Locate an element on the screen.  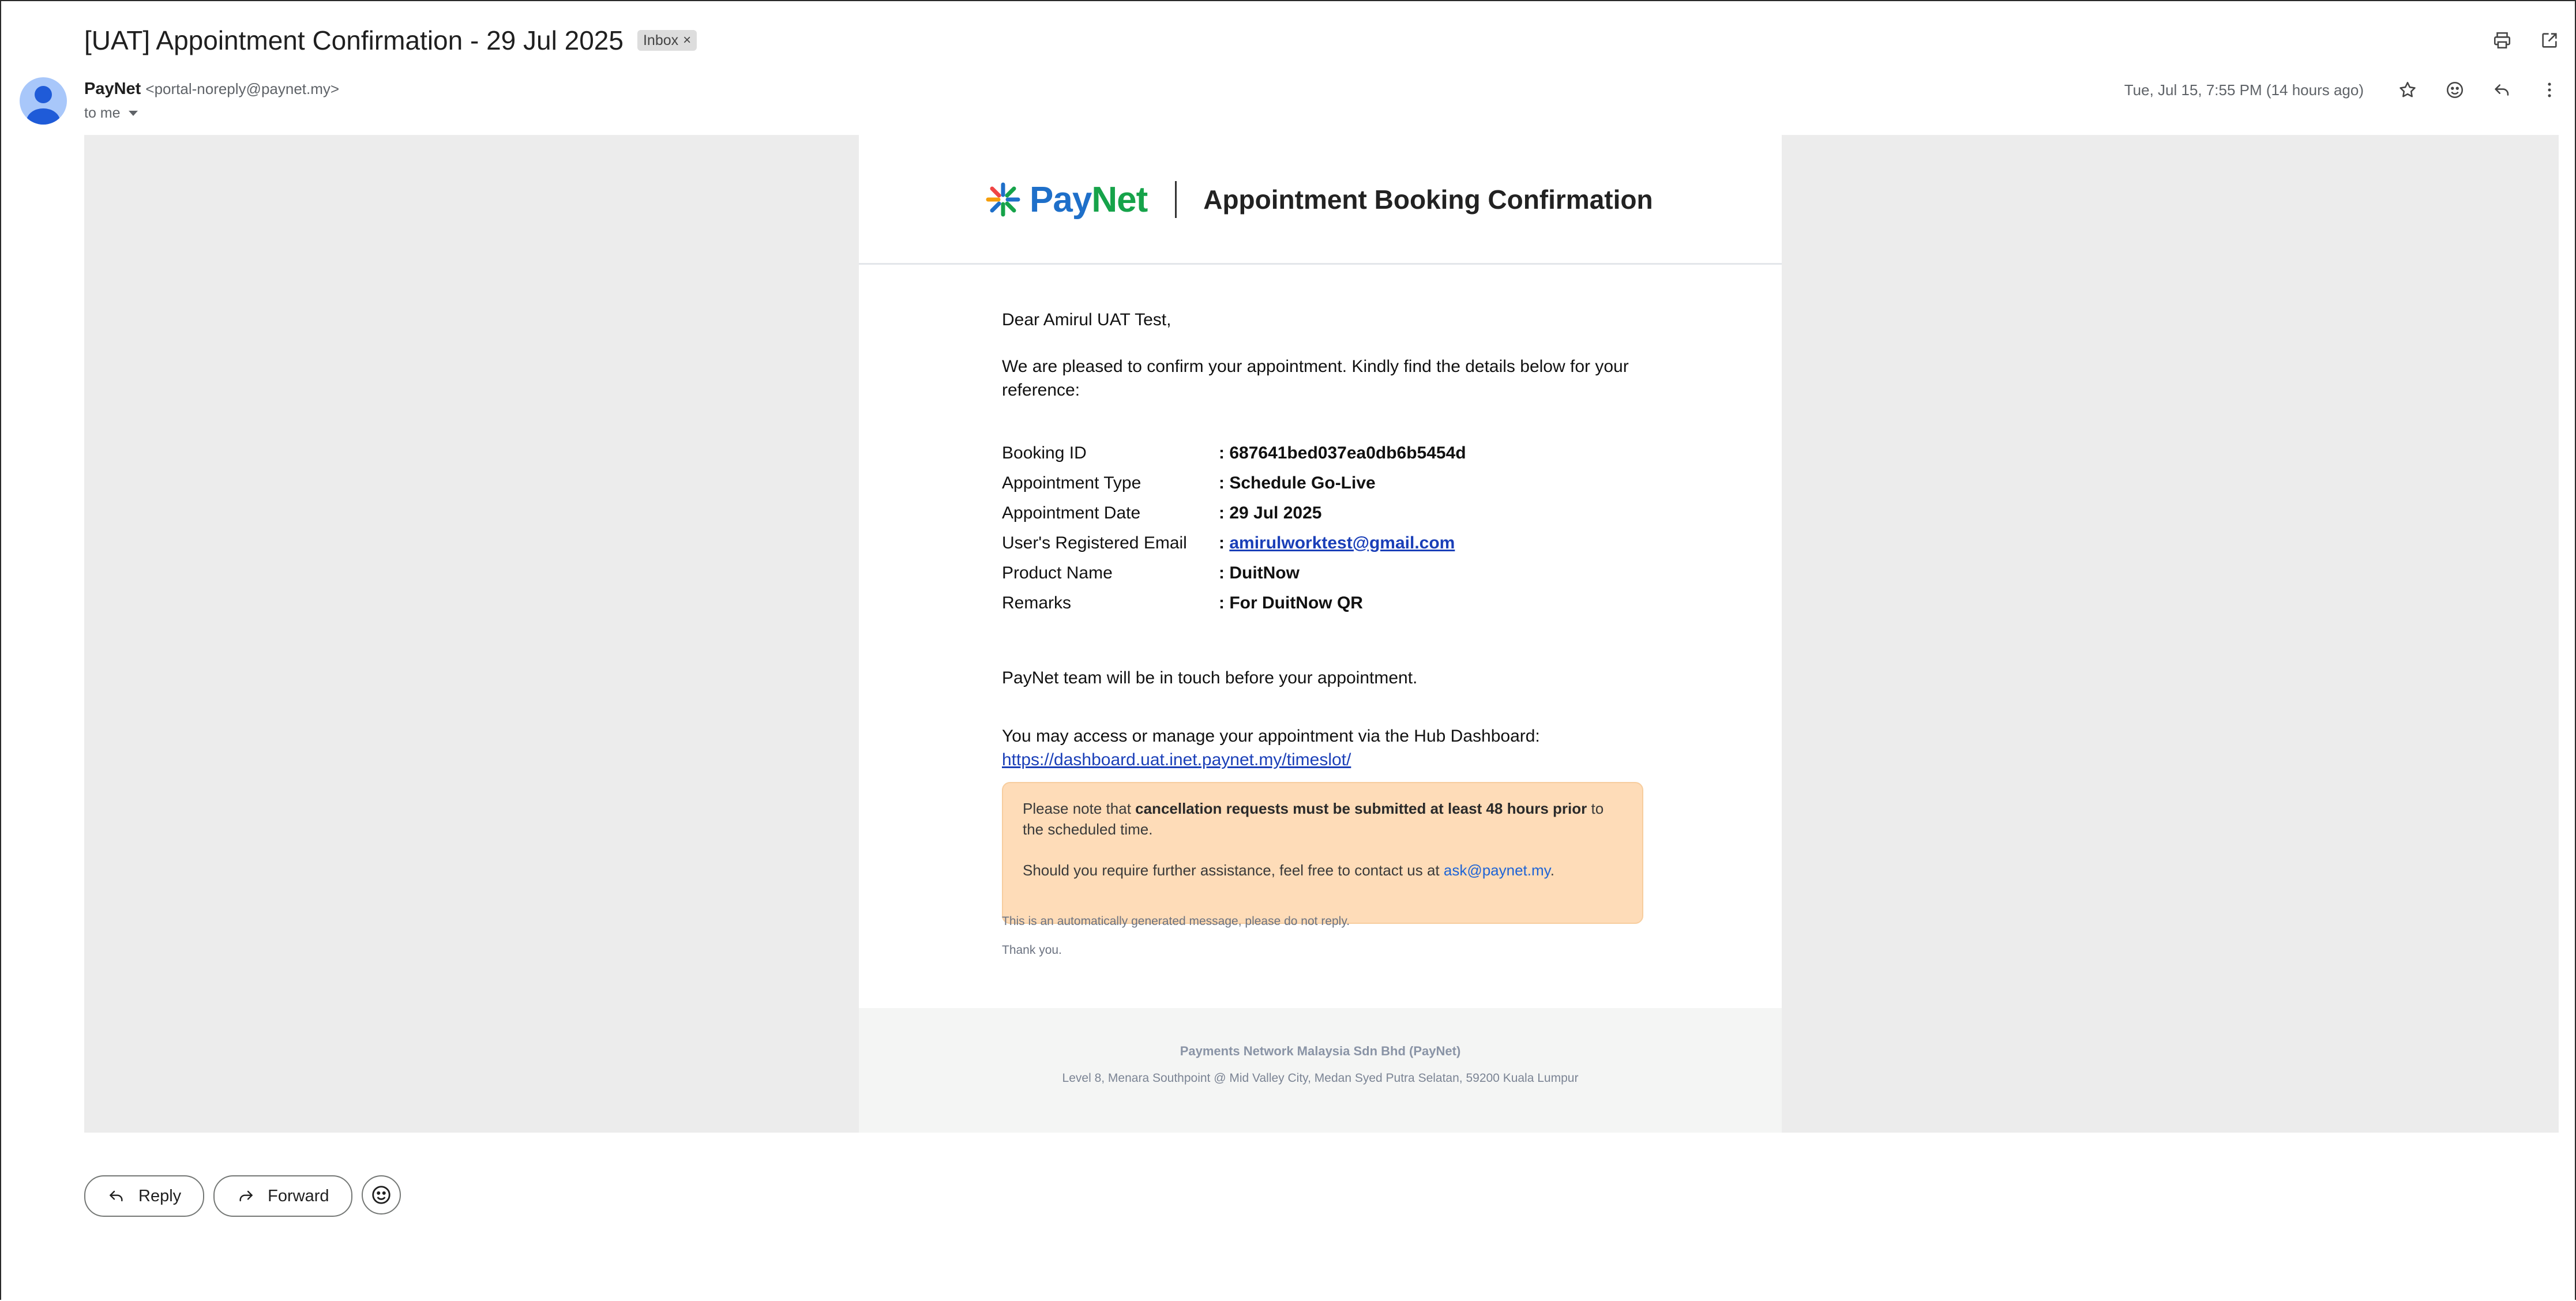
printer-icon is located at coordinates (2502, 41).